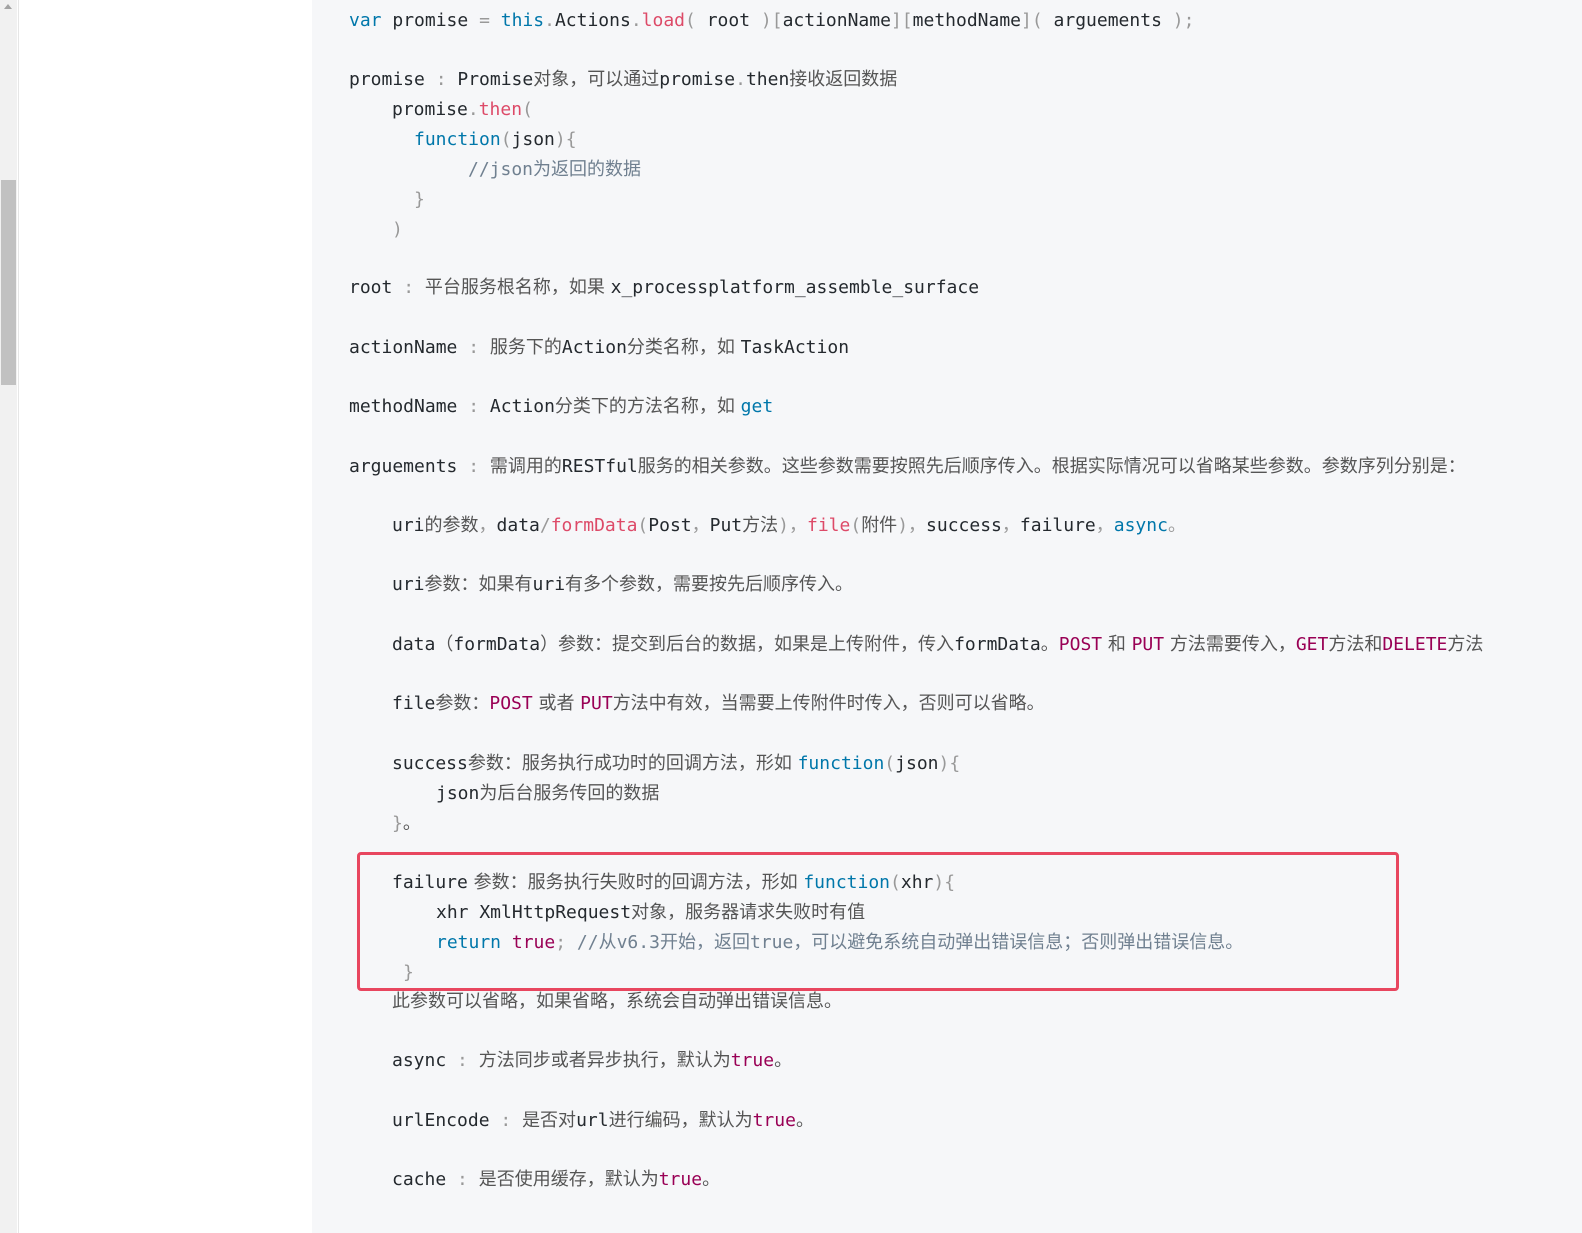 This screenshot has height=1233, width=1582. I want to click on code-line-async: async : 方法同步或者异步执行，默认为true。, so click(592, 1060).